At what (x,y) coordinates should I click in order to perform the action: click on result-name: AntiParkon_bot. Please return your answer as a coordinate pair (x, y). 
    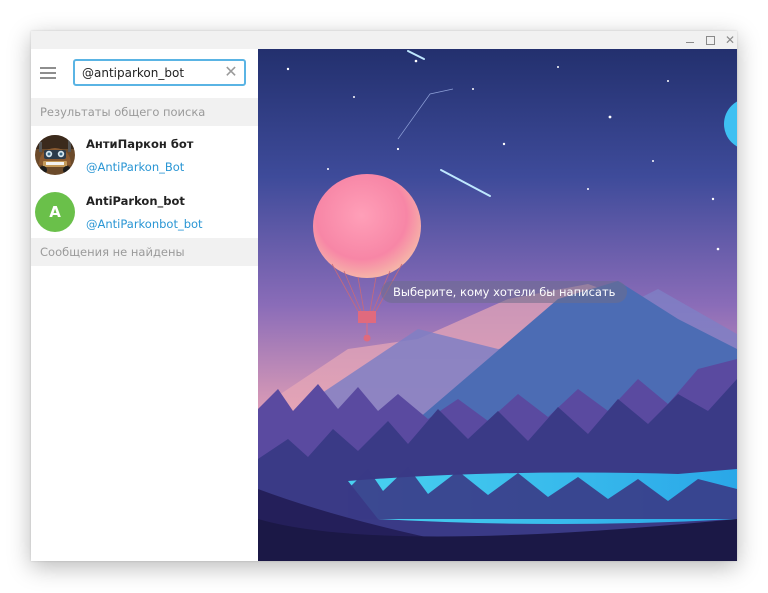
    Looking at the image, I should click on (135, 201).